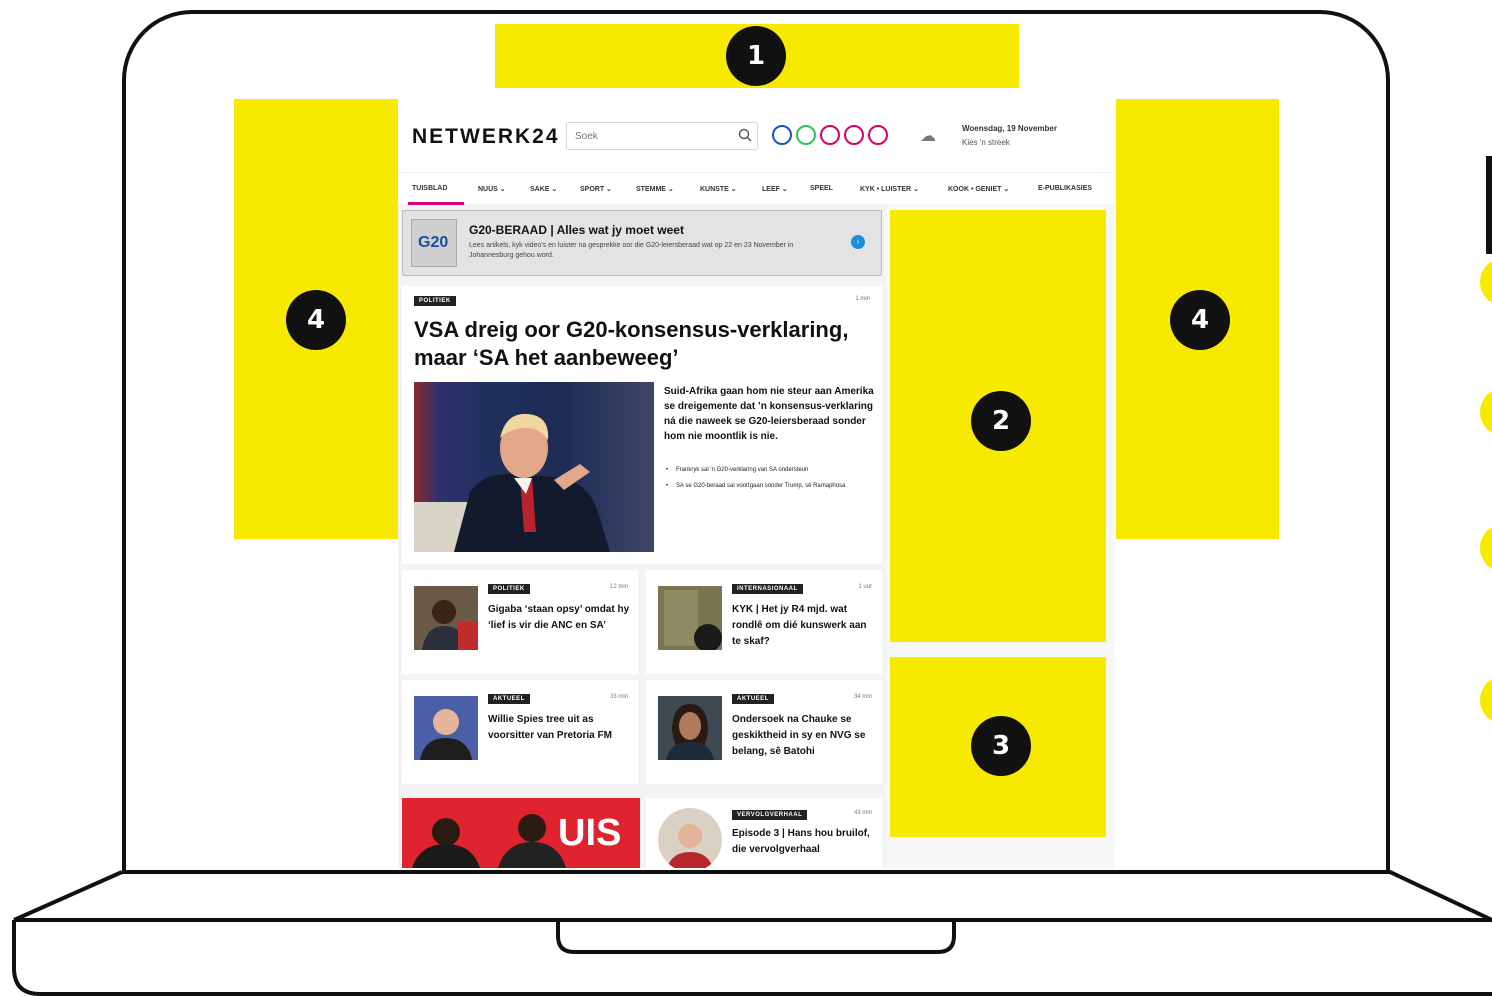 The height and width of the screenshot is (996, 1492). I want to click on ad-marker-3: 3, so click(1001, 746).